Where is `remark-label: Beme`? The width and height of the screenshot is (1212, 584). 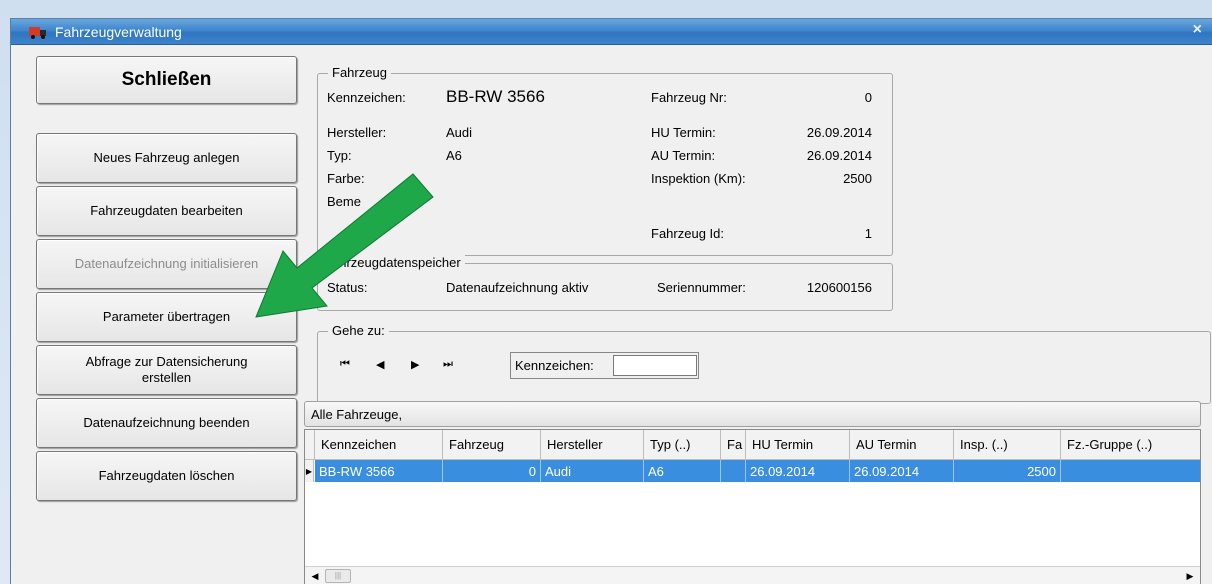
remark-label: Beme is located at coordinates (344, 201).